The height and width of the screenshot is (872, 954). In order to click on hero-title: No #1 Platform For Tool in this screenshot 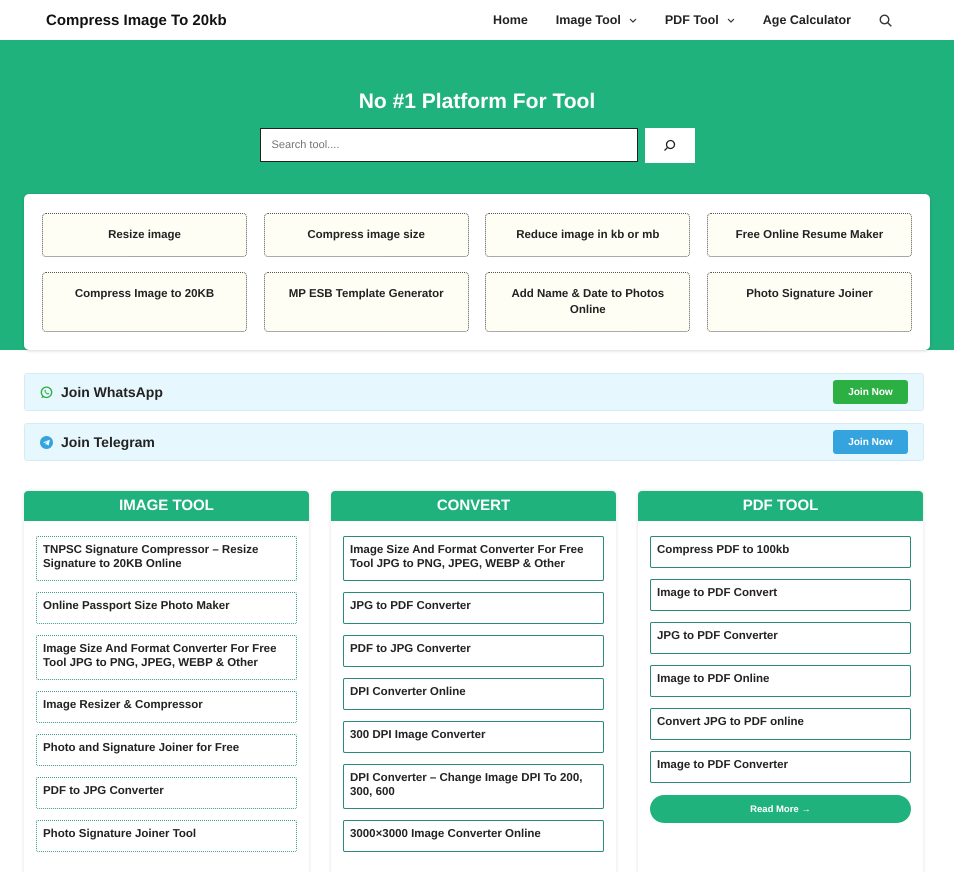, I will do `click(477, 102)`.